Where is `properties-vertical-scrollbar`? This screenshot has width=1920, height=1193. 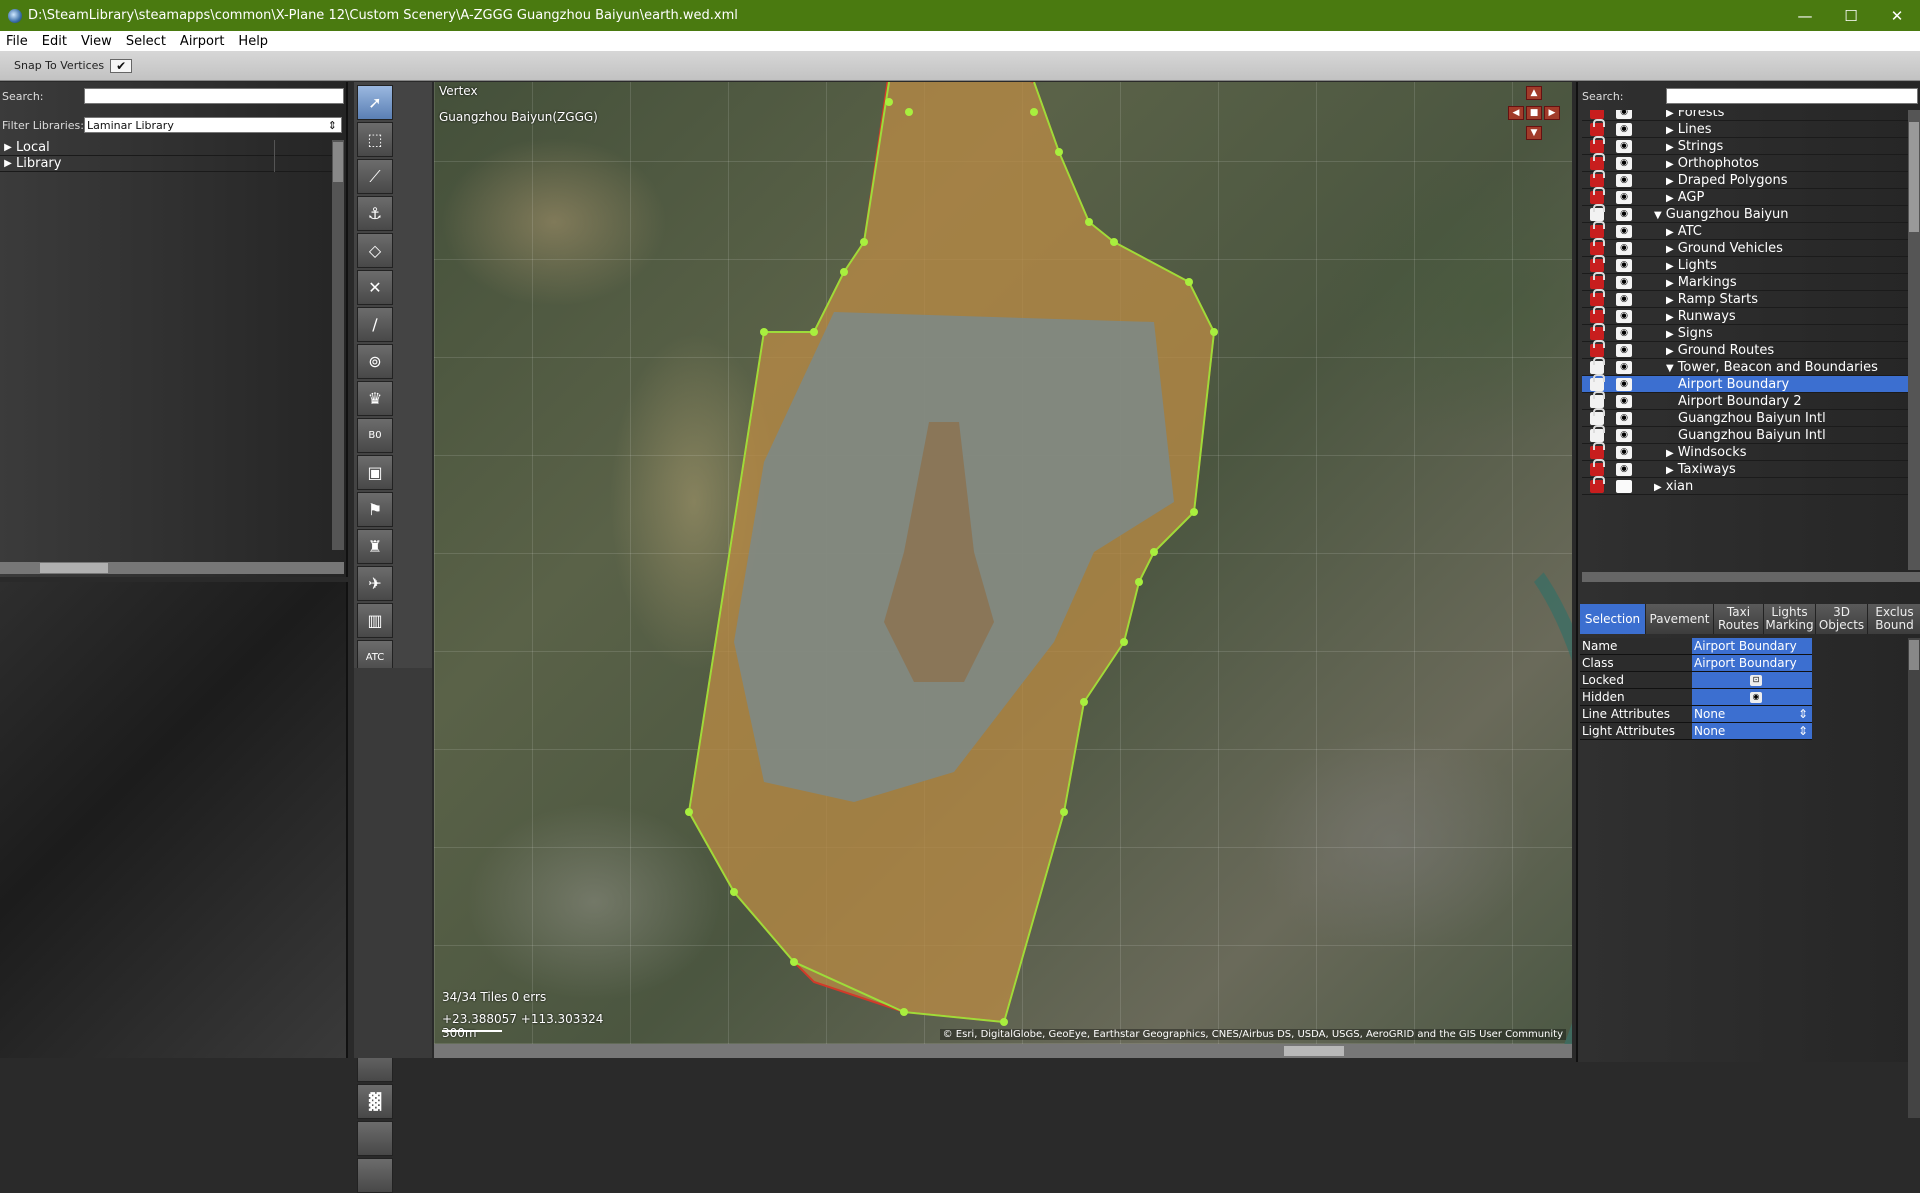 properties-vertical-scrollbar is located at coordinates (1914, 878).